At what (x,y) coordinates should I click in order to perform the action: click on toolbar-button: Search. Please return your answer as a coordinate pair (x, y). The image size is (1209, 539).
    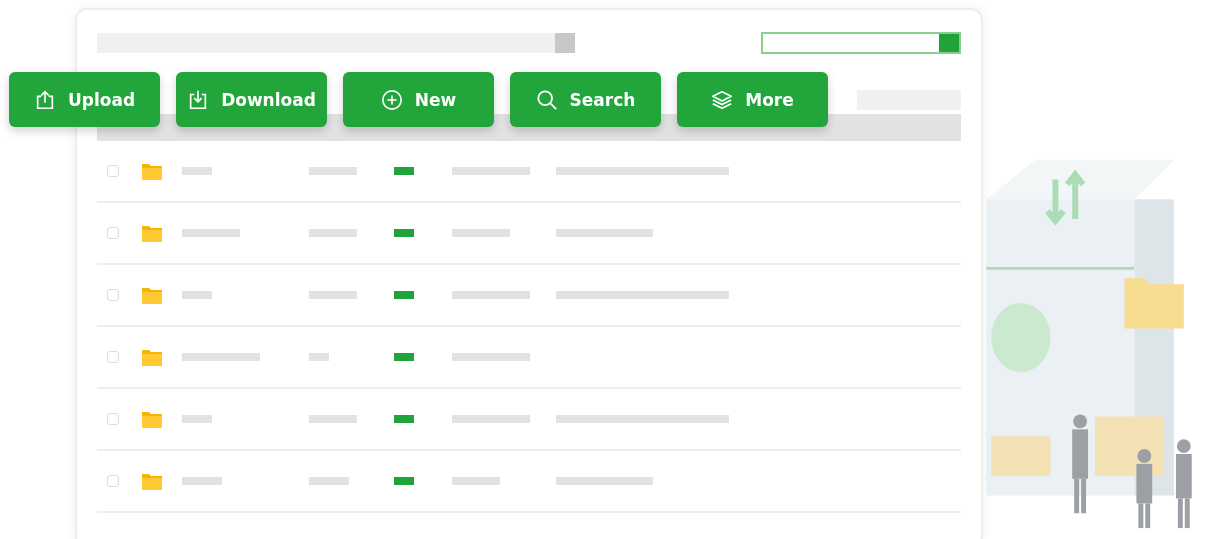
    Looking at the image, I should click on (585, 99).